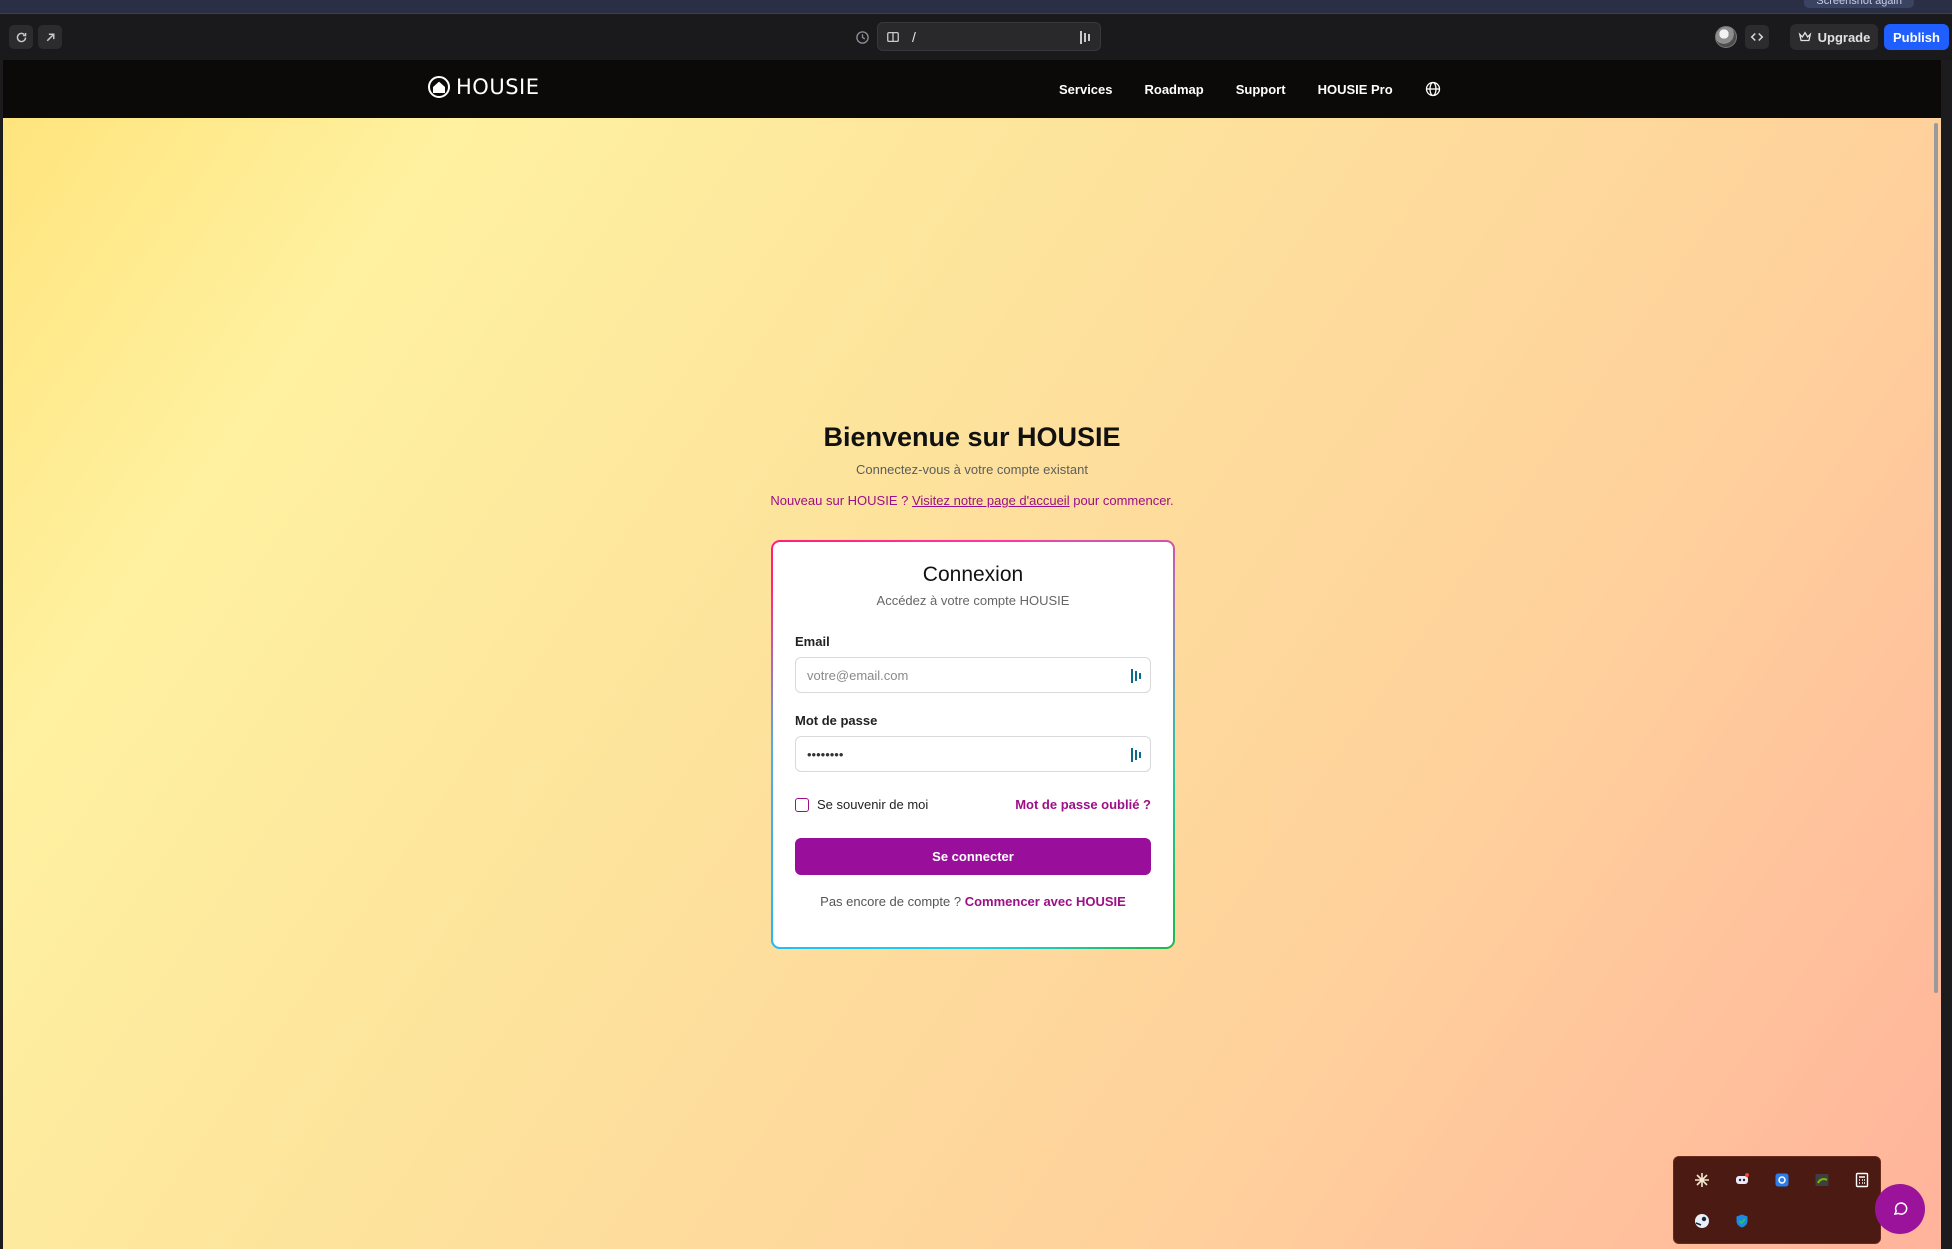 The height and width of the screenshot is (1249, 1952). I want to click on email-field-wrapper, so click(973, 675).